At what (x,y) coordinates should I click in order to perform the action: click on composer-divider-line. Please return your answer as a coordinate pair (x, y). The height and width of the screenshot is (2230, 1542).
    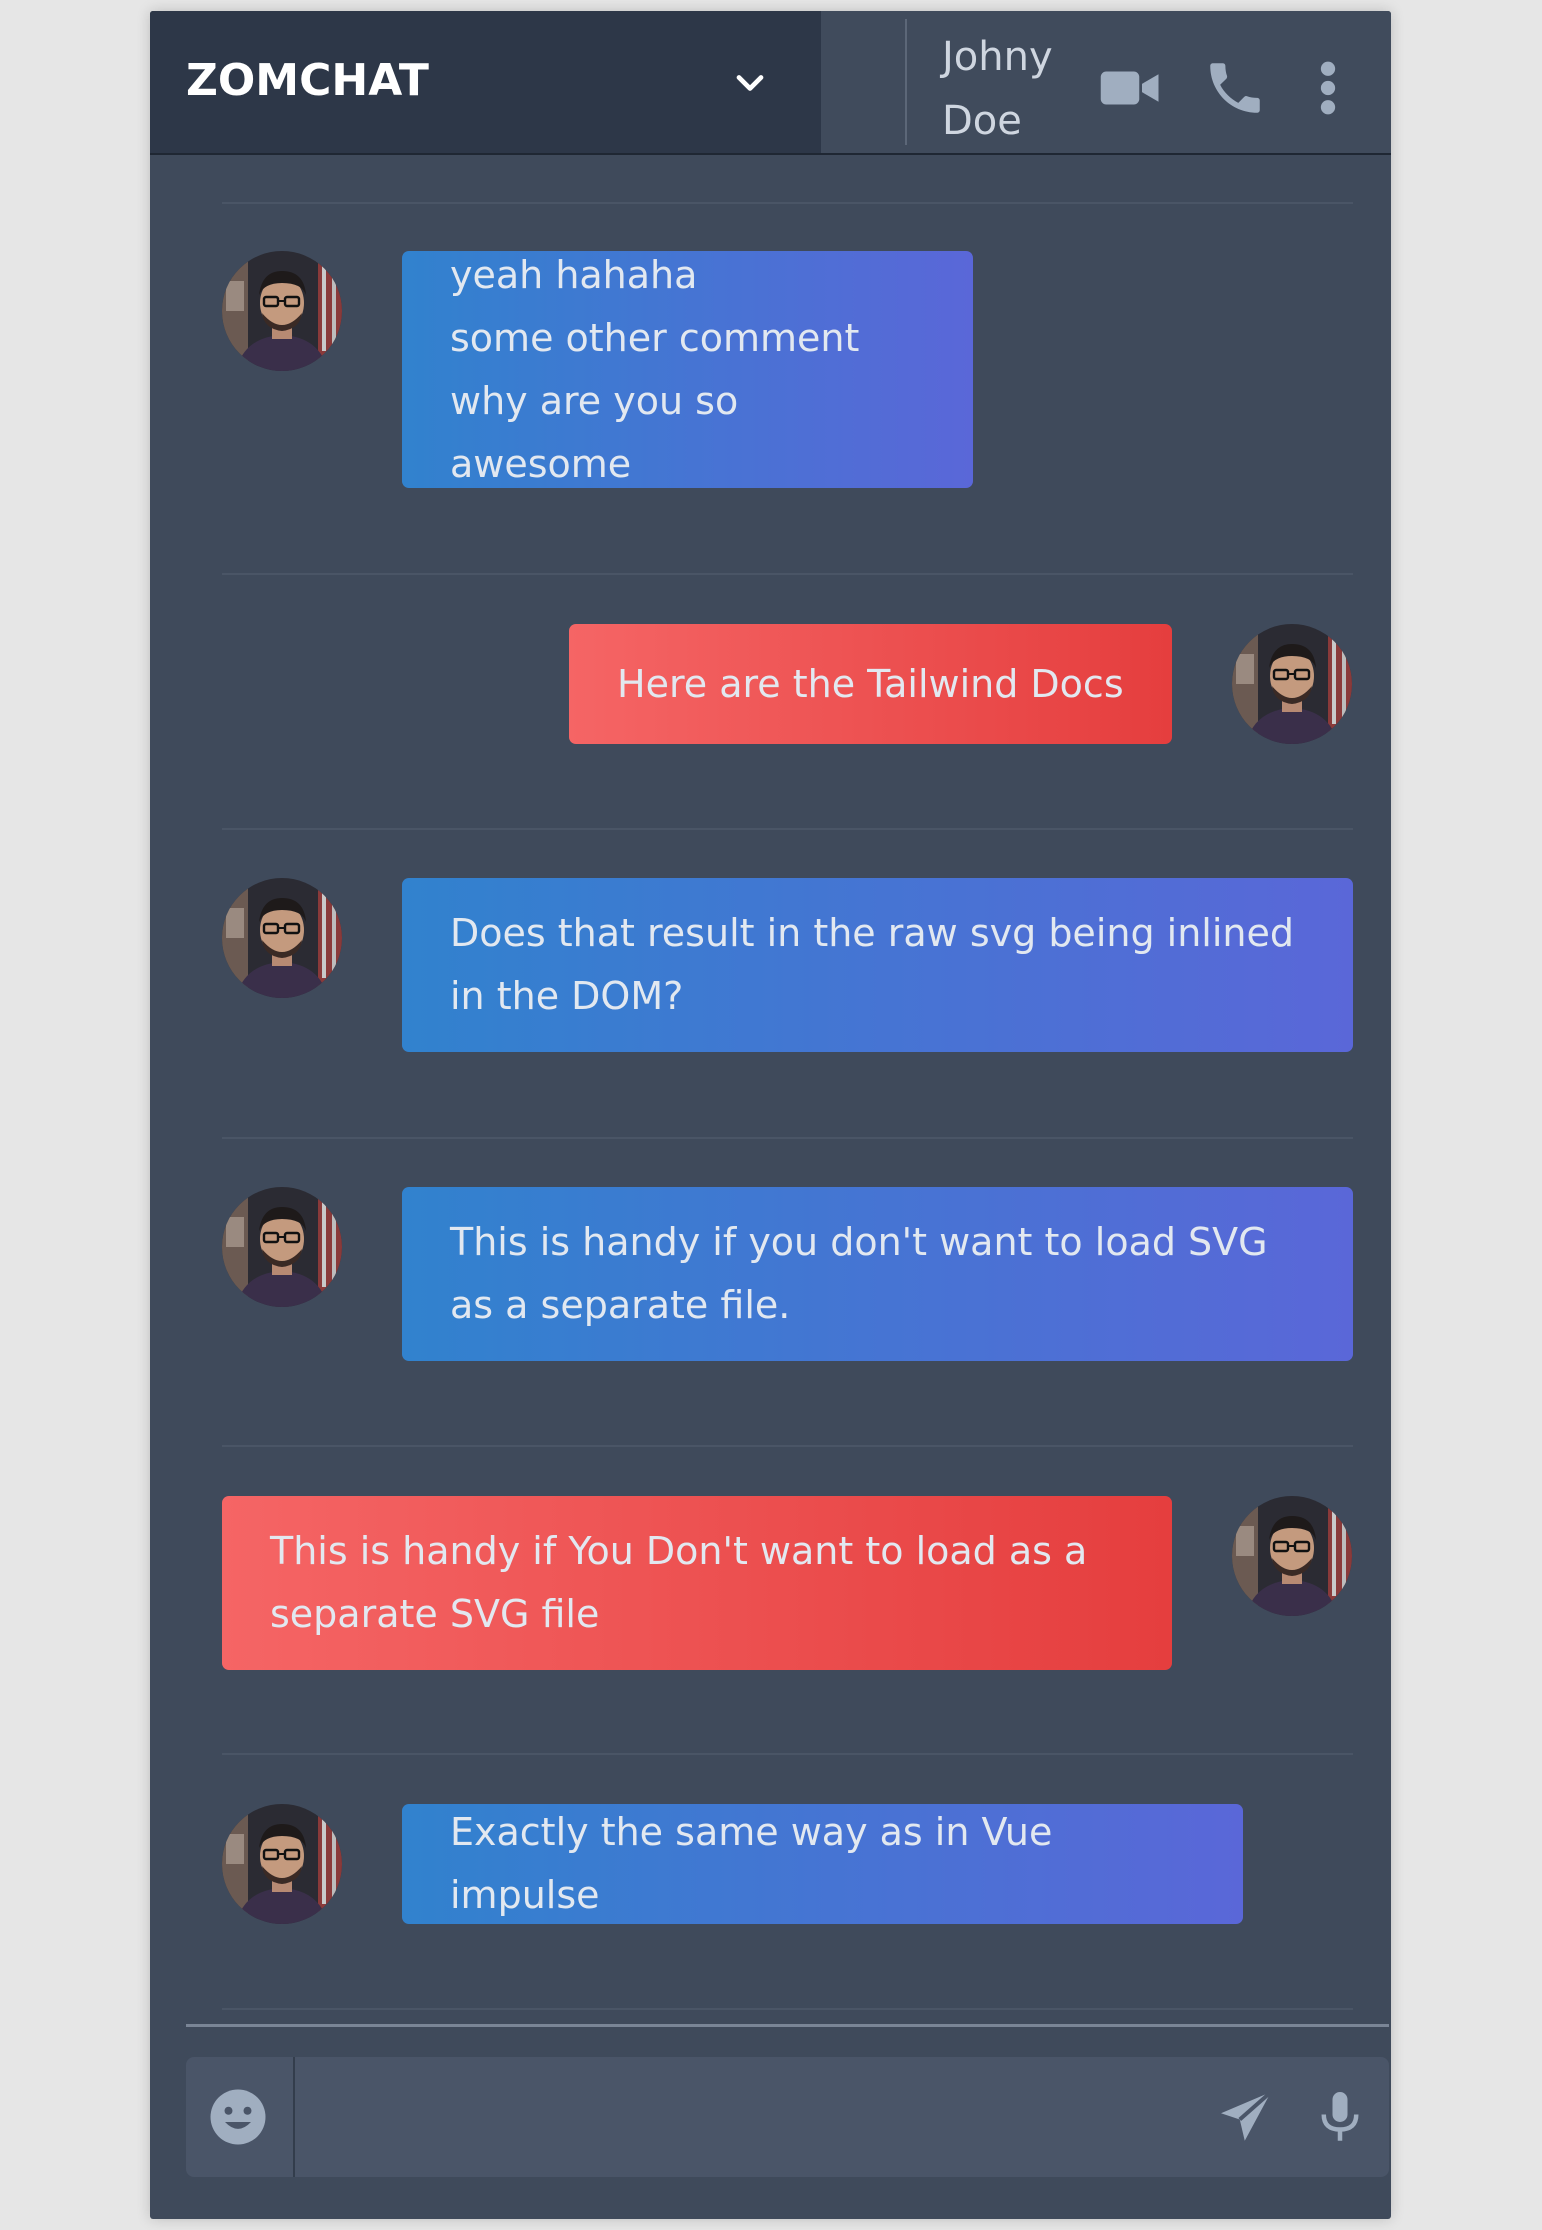
    Looking at the image, I should click on (787, 2025).